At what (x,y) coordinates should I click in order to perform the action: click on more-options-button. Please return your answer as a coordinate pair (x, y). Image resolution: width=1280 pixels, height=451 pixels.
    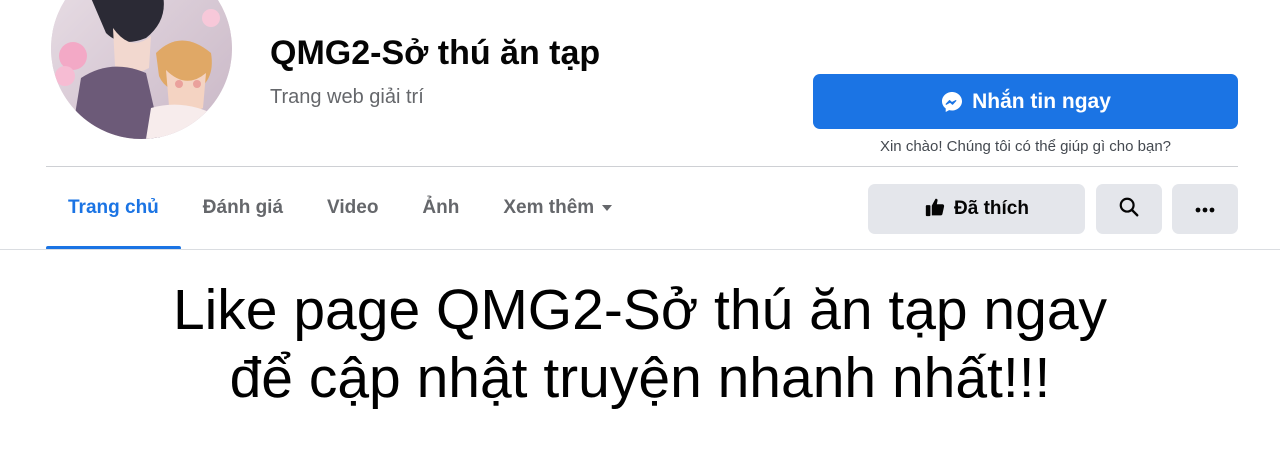
    Looking at the image, I should click on (1205, 209).